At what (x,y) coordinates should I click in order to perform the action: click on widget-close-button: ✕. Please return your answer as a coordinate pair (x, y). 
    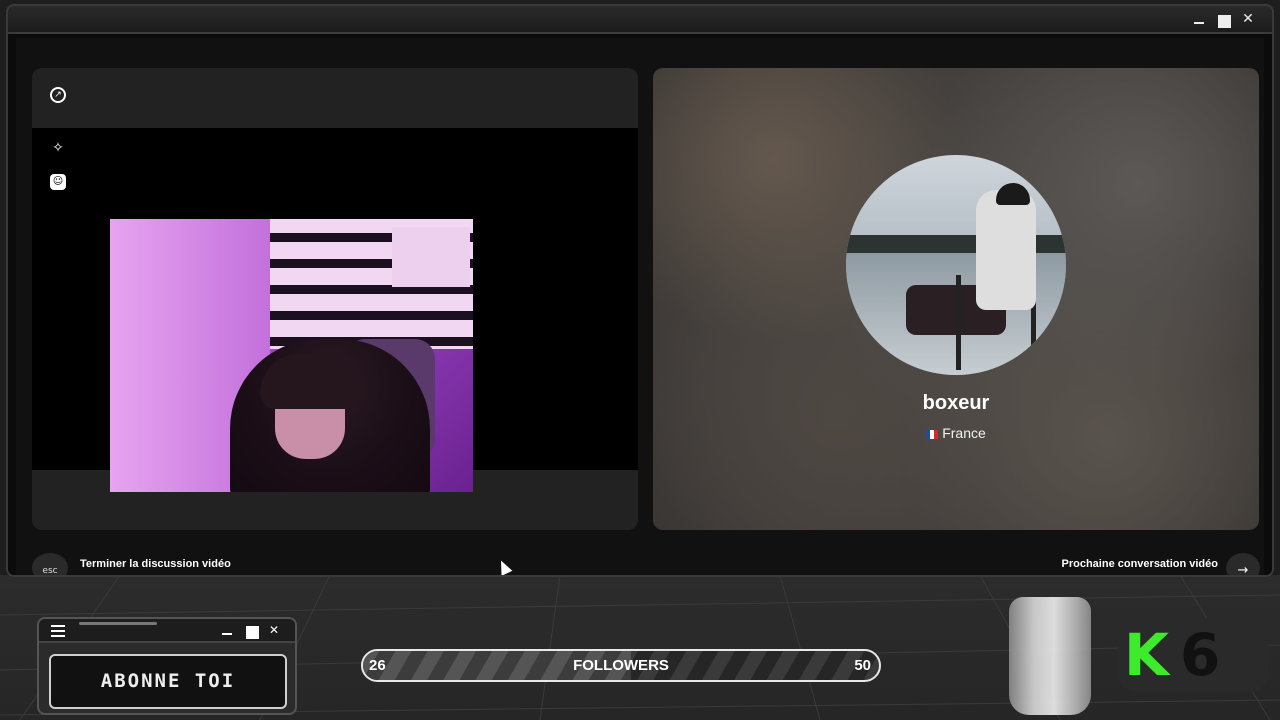
    Looking at the image, I should click on (274, 630).